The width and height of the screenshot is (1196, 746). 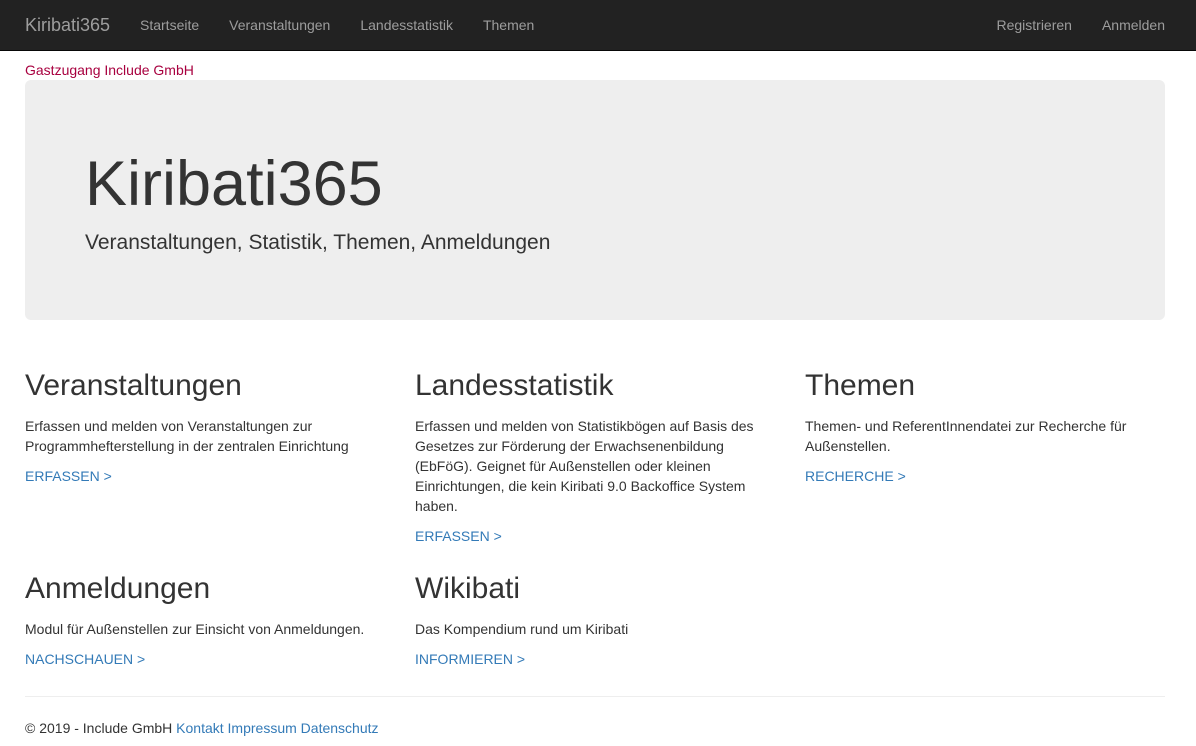 What do you see at coordinates (522, 629) in the screenshot?
I see `card-text: Das Kompendium rund um Kiribati` at bounding box center [522, 629].